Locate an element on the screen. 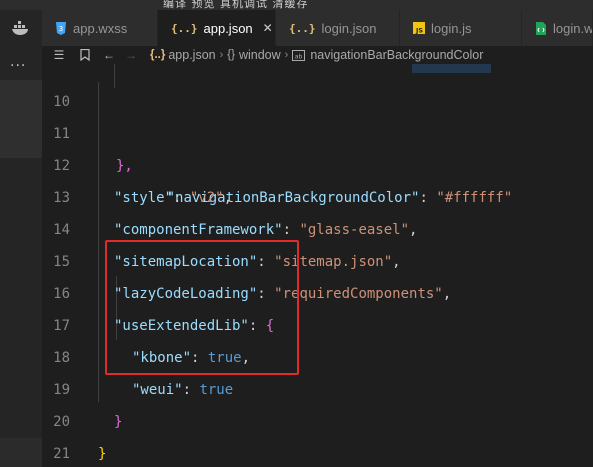  tab-label: login.w is located at coordinates (573, 28).